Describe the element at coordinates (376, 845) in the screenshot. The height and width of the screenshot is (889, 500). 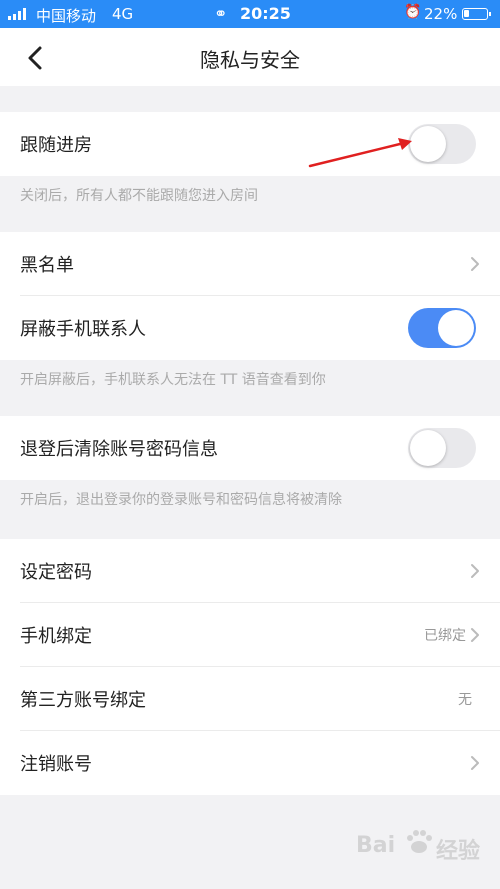
I see `watermark-left-text: Bai` at that location.